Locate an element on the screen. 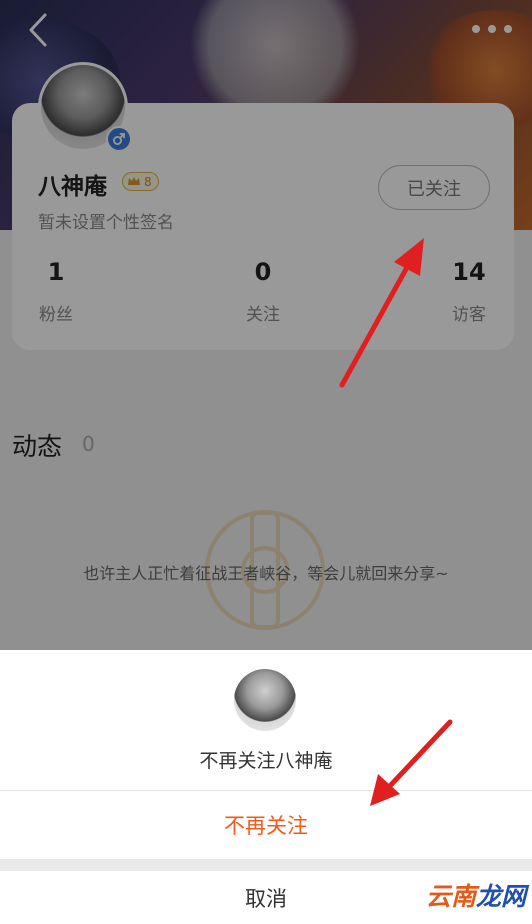 The image size is (532, 924). watermark-logo: 云南 龙网 is located at coordinates (476, 895).